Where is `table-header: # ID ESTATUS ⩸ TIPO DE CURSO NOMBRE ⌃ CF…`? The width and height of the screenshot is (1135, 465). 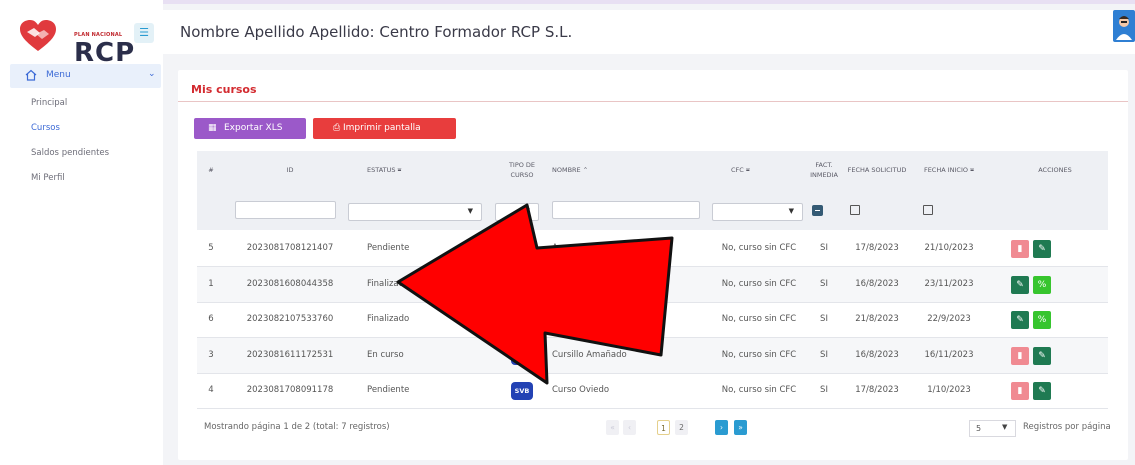
table-header: # ID ESTATUS ⩸ TIPO DE CURSO NOMBRE ⌃ CF… is located at coordinates (652, 190).